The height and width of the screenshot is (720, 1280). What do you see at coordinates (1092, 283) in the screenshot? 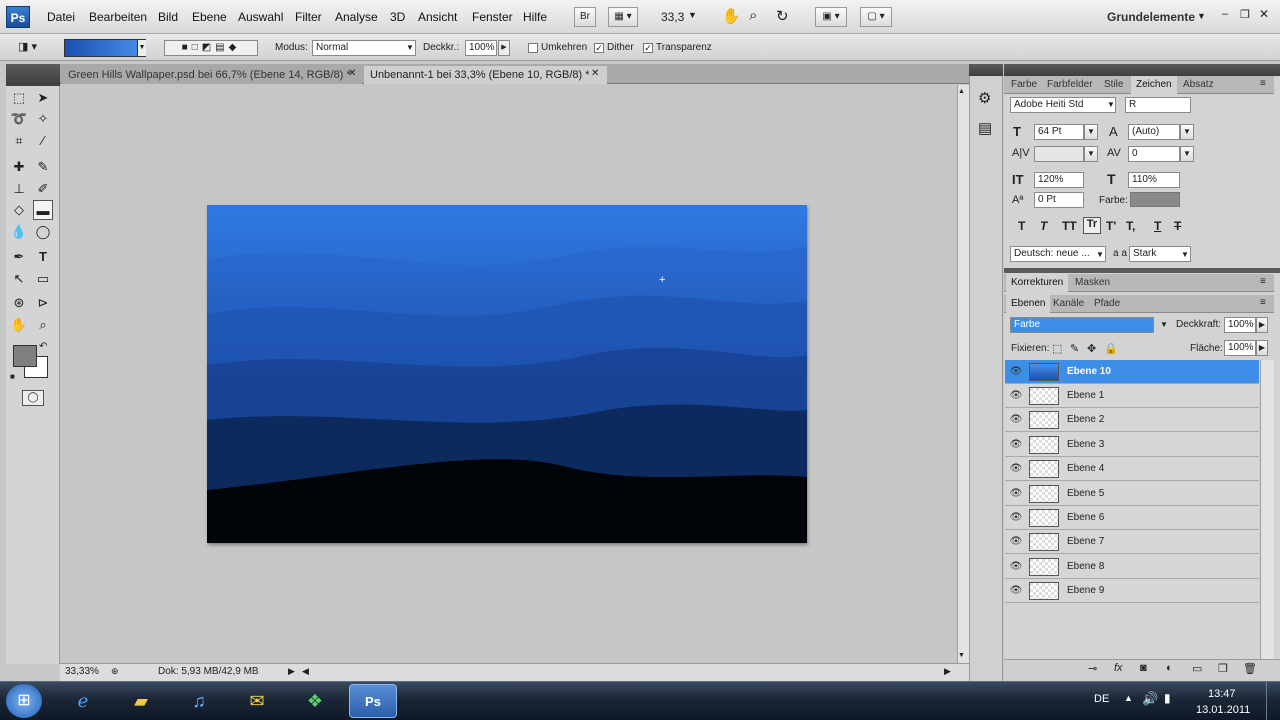
I see `tab-masken: Masken` at bounding box center [1092, 283].